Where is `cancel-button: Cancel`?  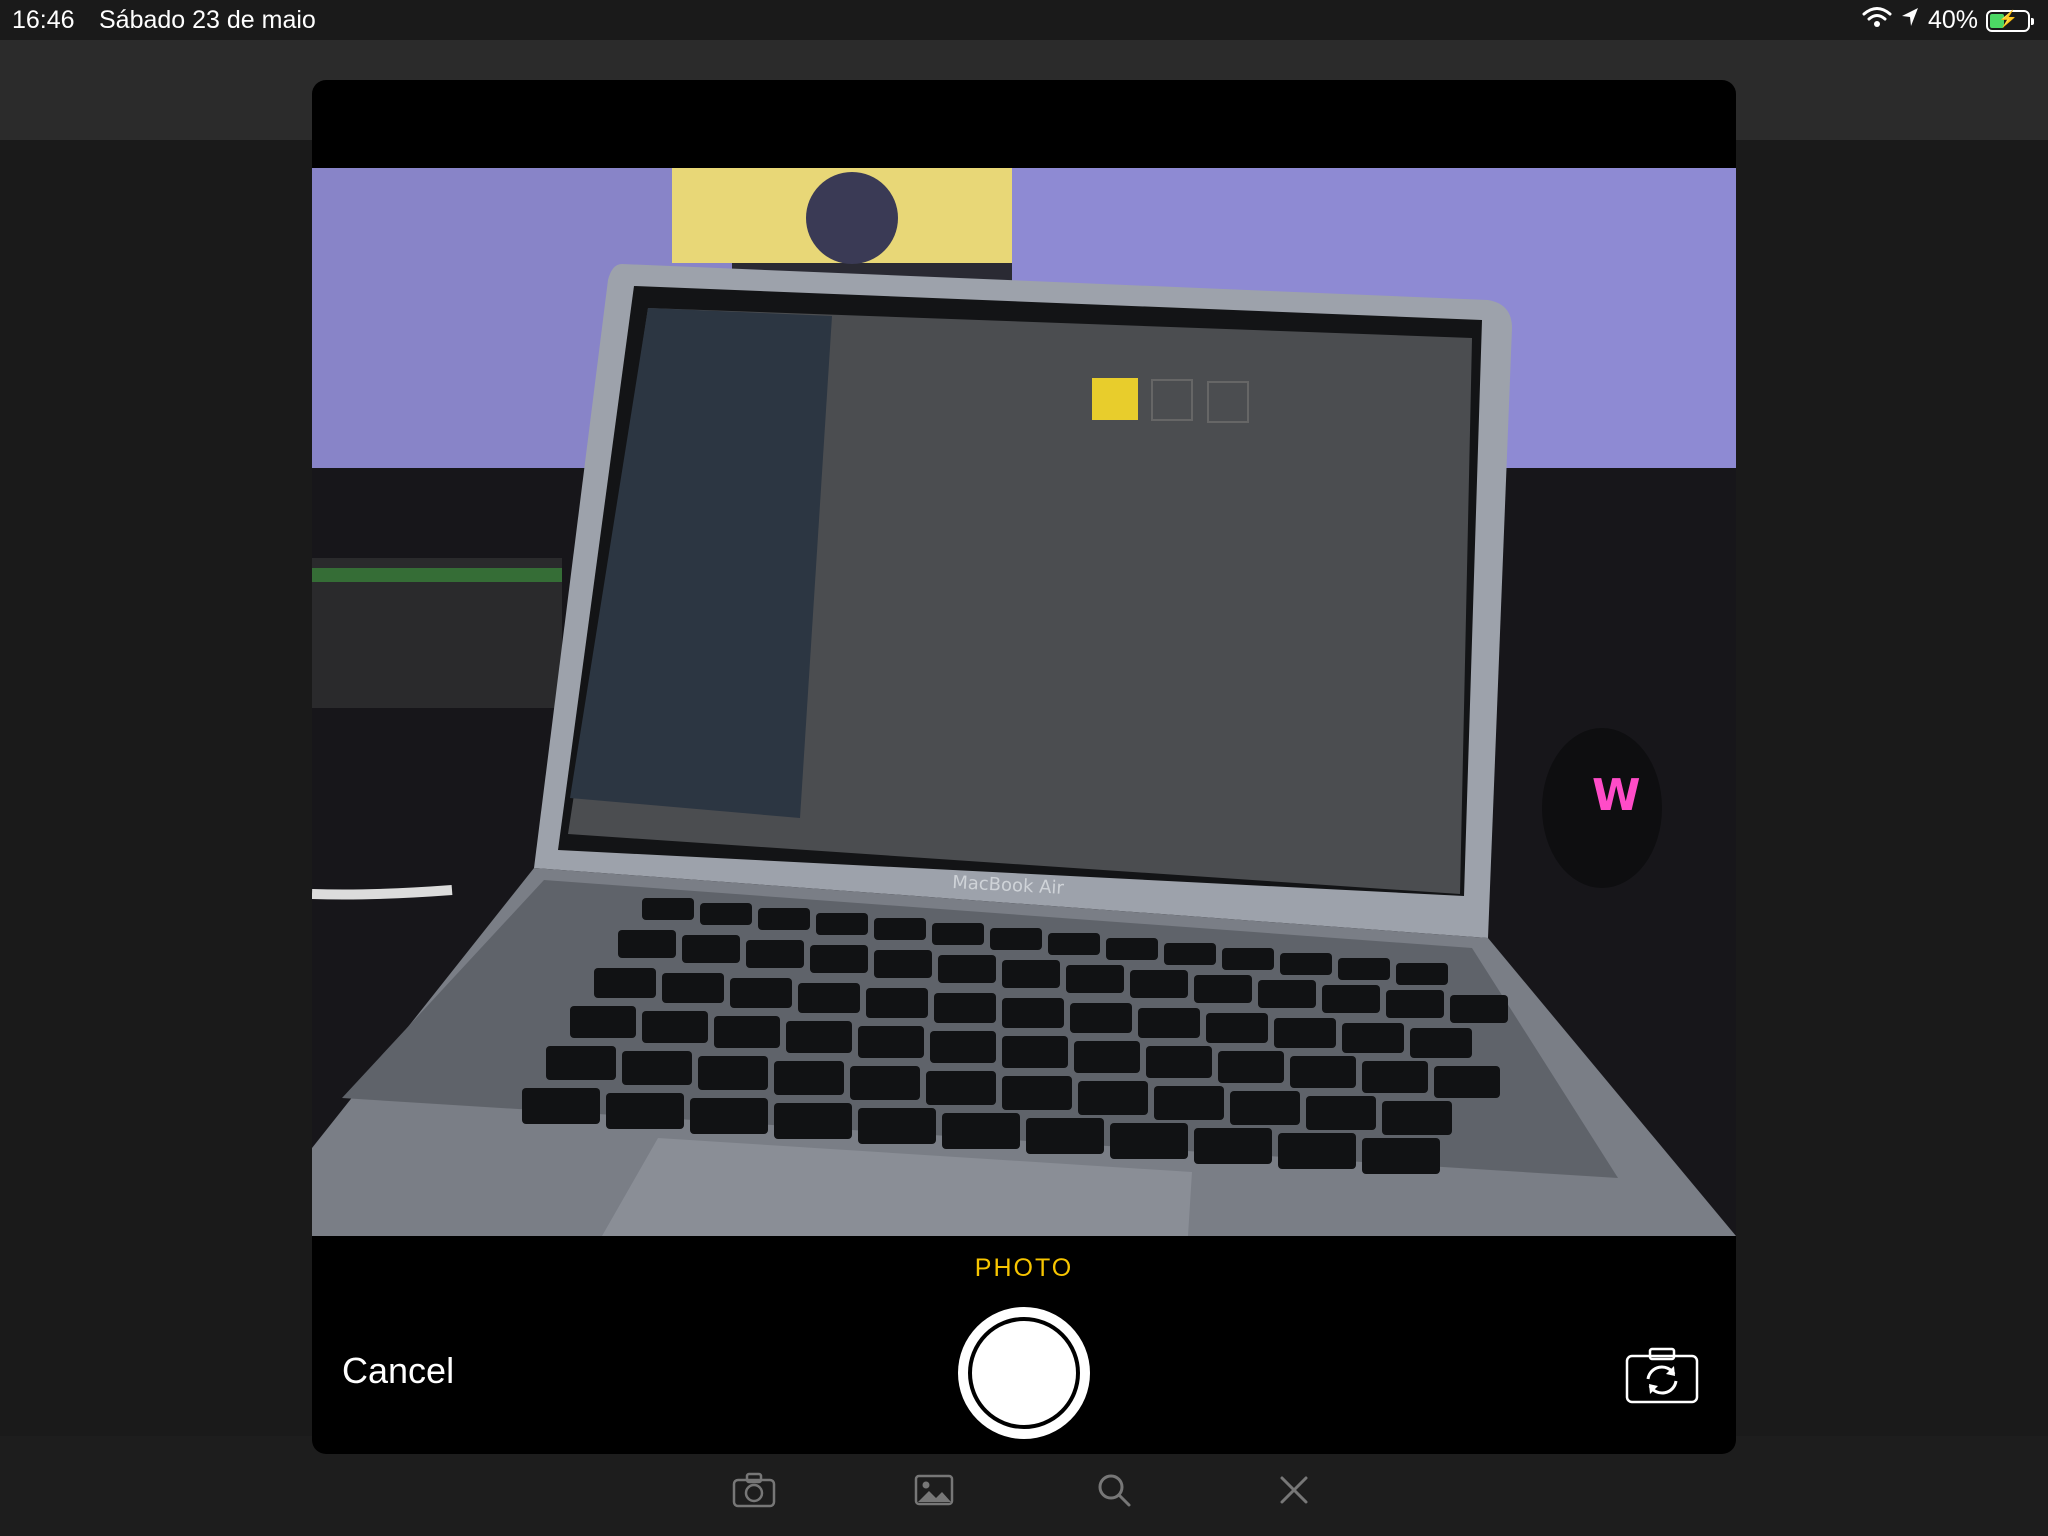
cancel-button: Cancel is located at coordinates (398, 1371).